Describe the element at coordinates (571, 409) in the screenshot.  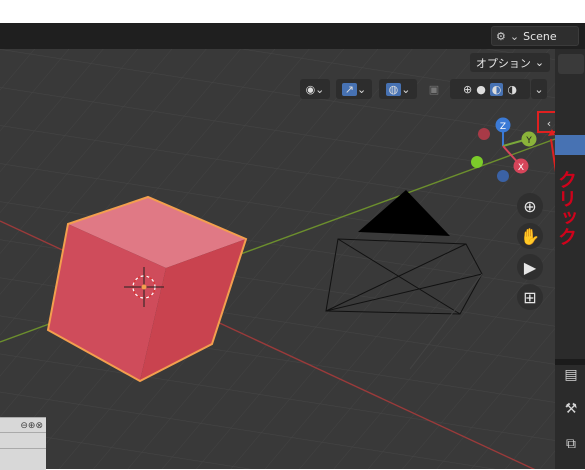
I see `tool-properties-icon: ⚒` at that location.